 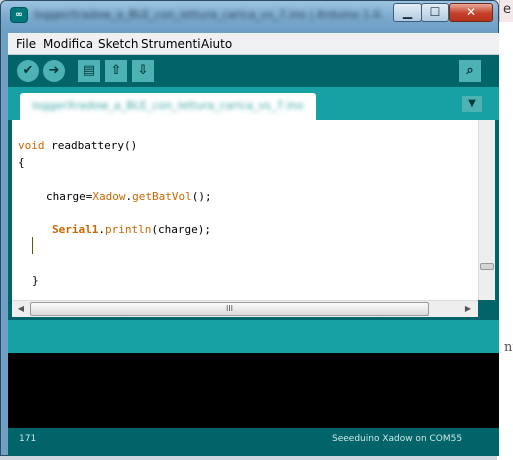 I want to click on background-window, so click(x=505, y=230).